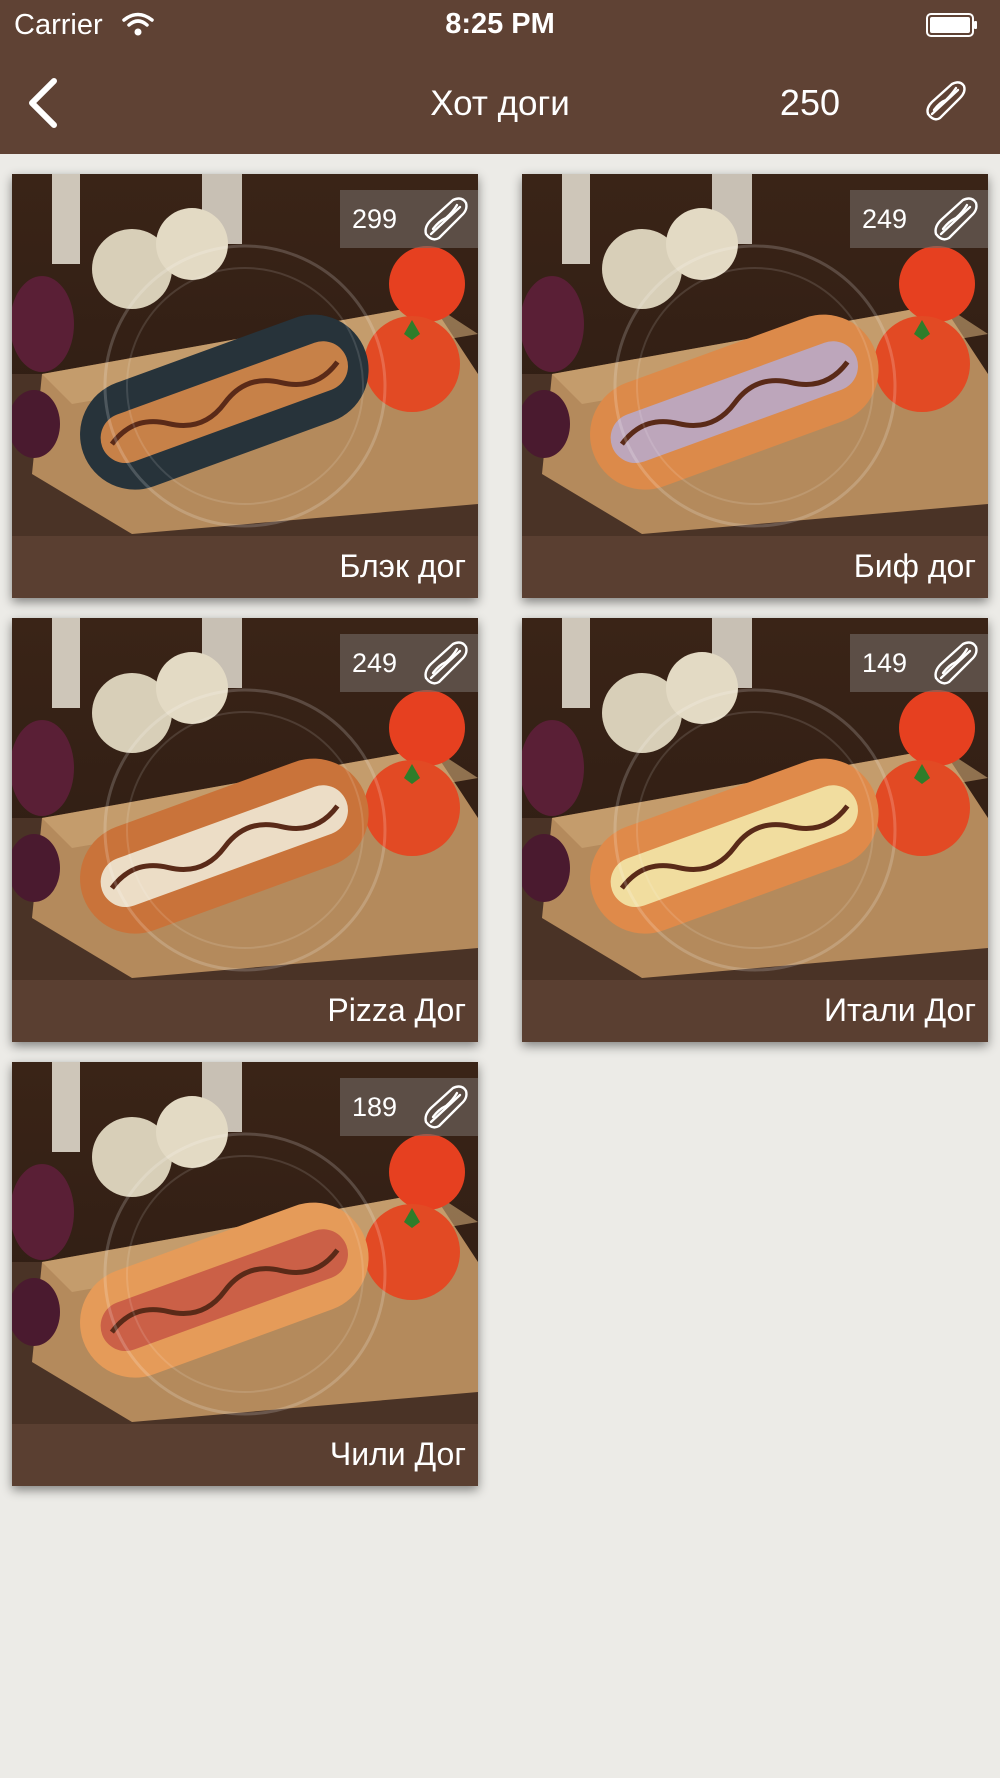  I want to click on price-value: 149, so click(885, 663).